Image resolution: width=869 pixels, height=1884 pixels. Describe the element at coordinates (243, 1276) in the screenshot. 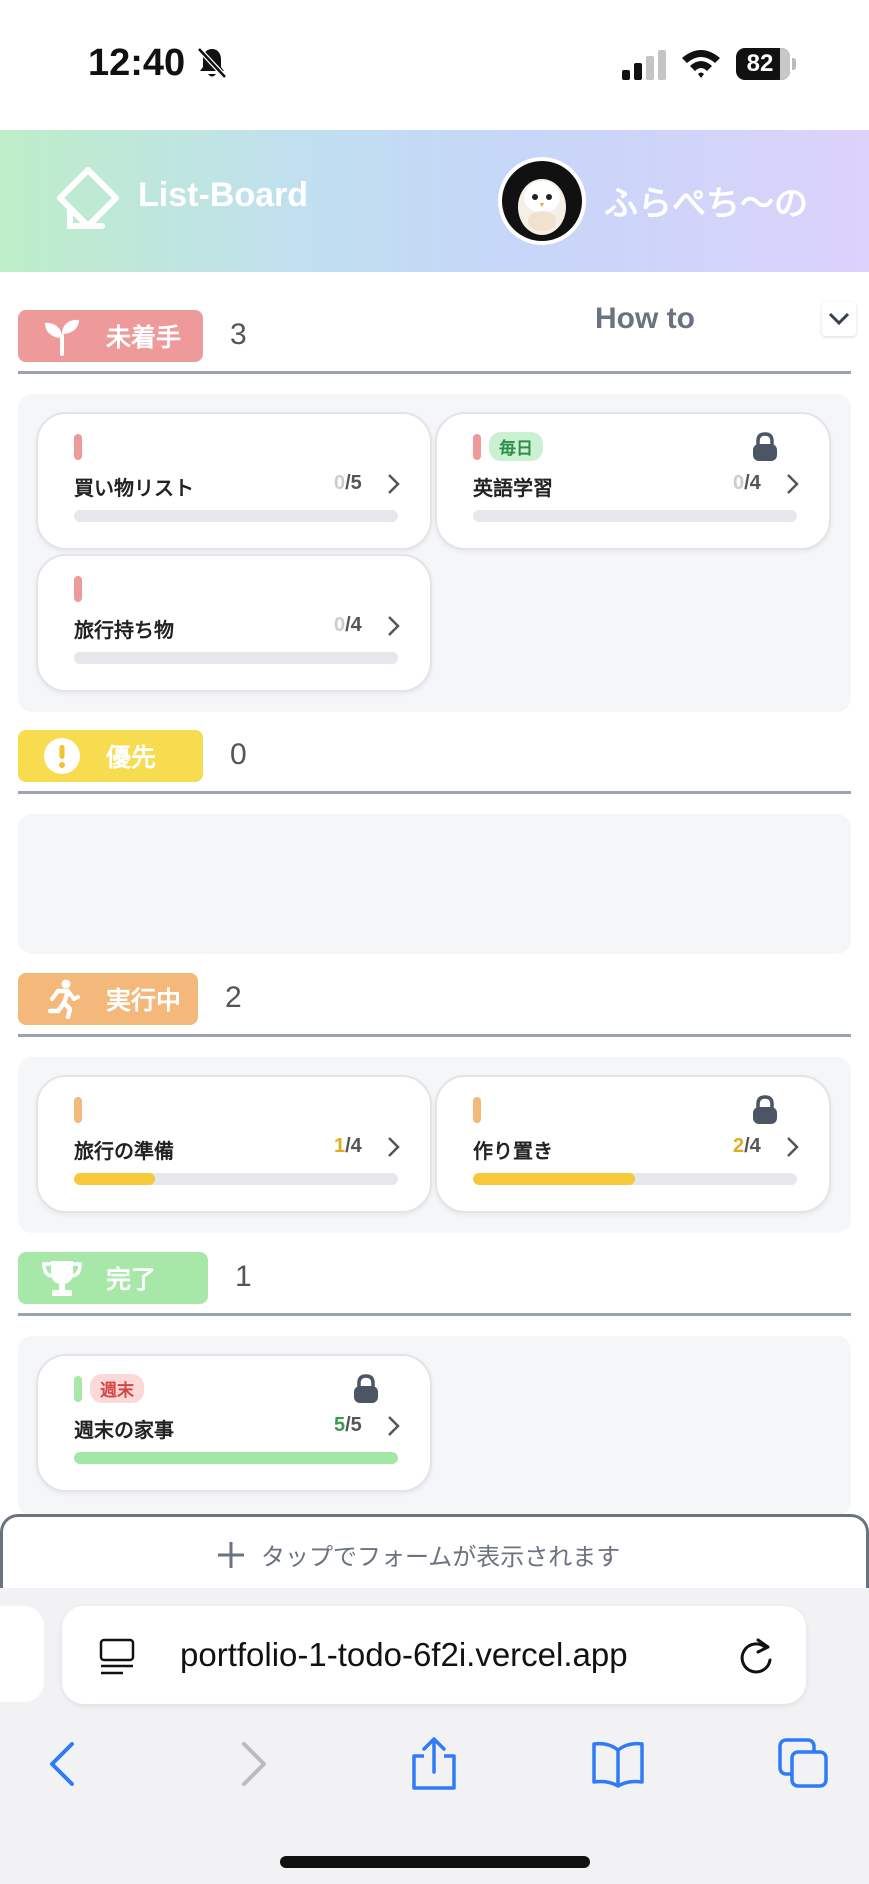

I see `section-count: 1` at that location.